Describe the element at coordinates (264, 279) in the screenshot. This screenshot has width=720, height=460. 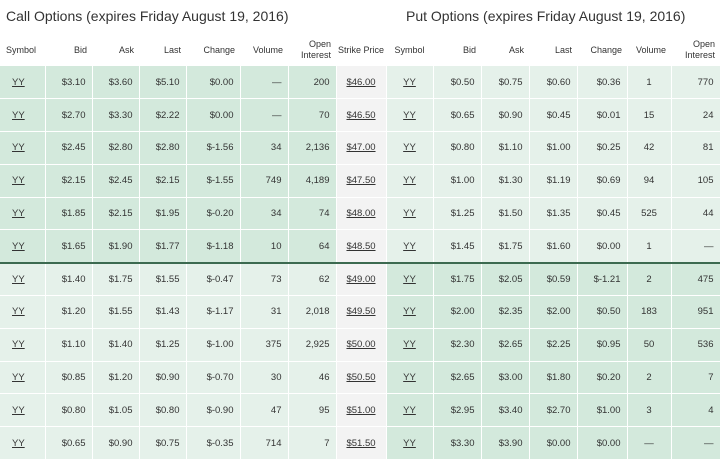
I see `call-volume-cell: 73` at that location.